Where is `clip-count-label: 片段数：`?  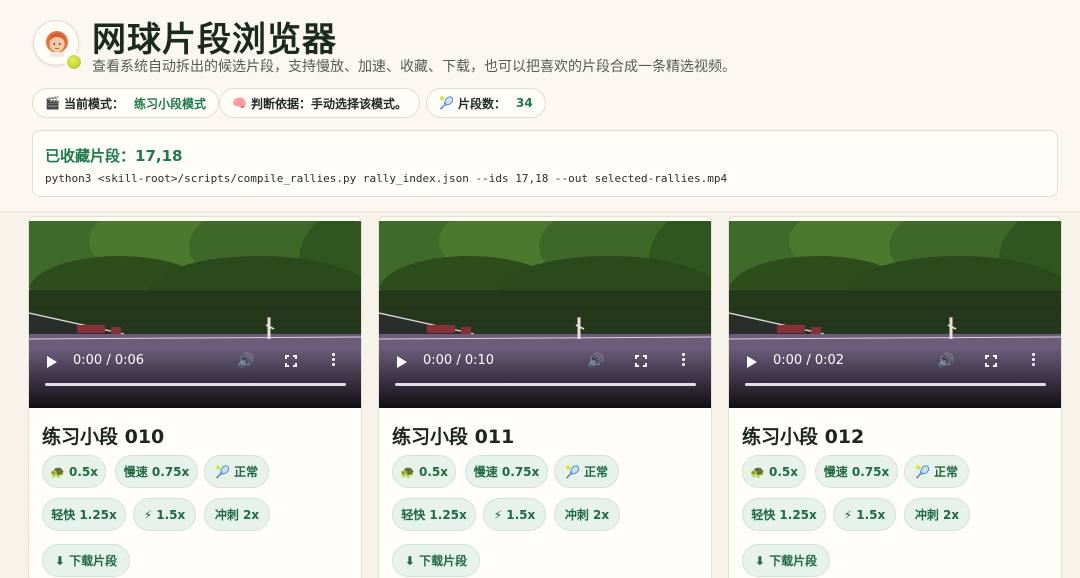 clip-count-label: 片段数： is located at coordinates (481, 103).